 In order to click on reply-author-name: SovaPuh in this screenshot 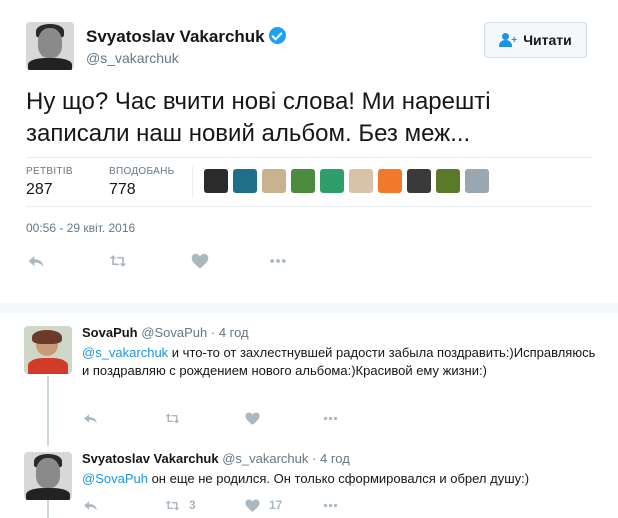, I will do `click(110, 332)`.